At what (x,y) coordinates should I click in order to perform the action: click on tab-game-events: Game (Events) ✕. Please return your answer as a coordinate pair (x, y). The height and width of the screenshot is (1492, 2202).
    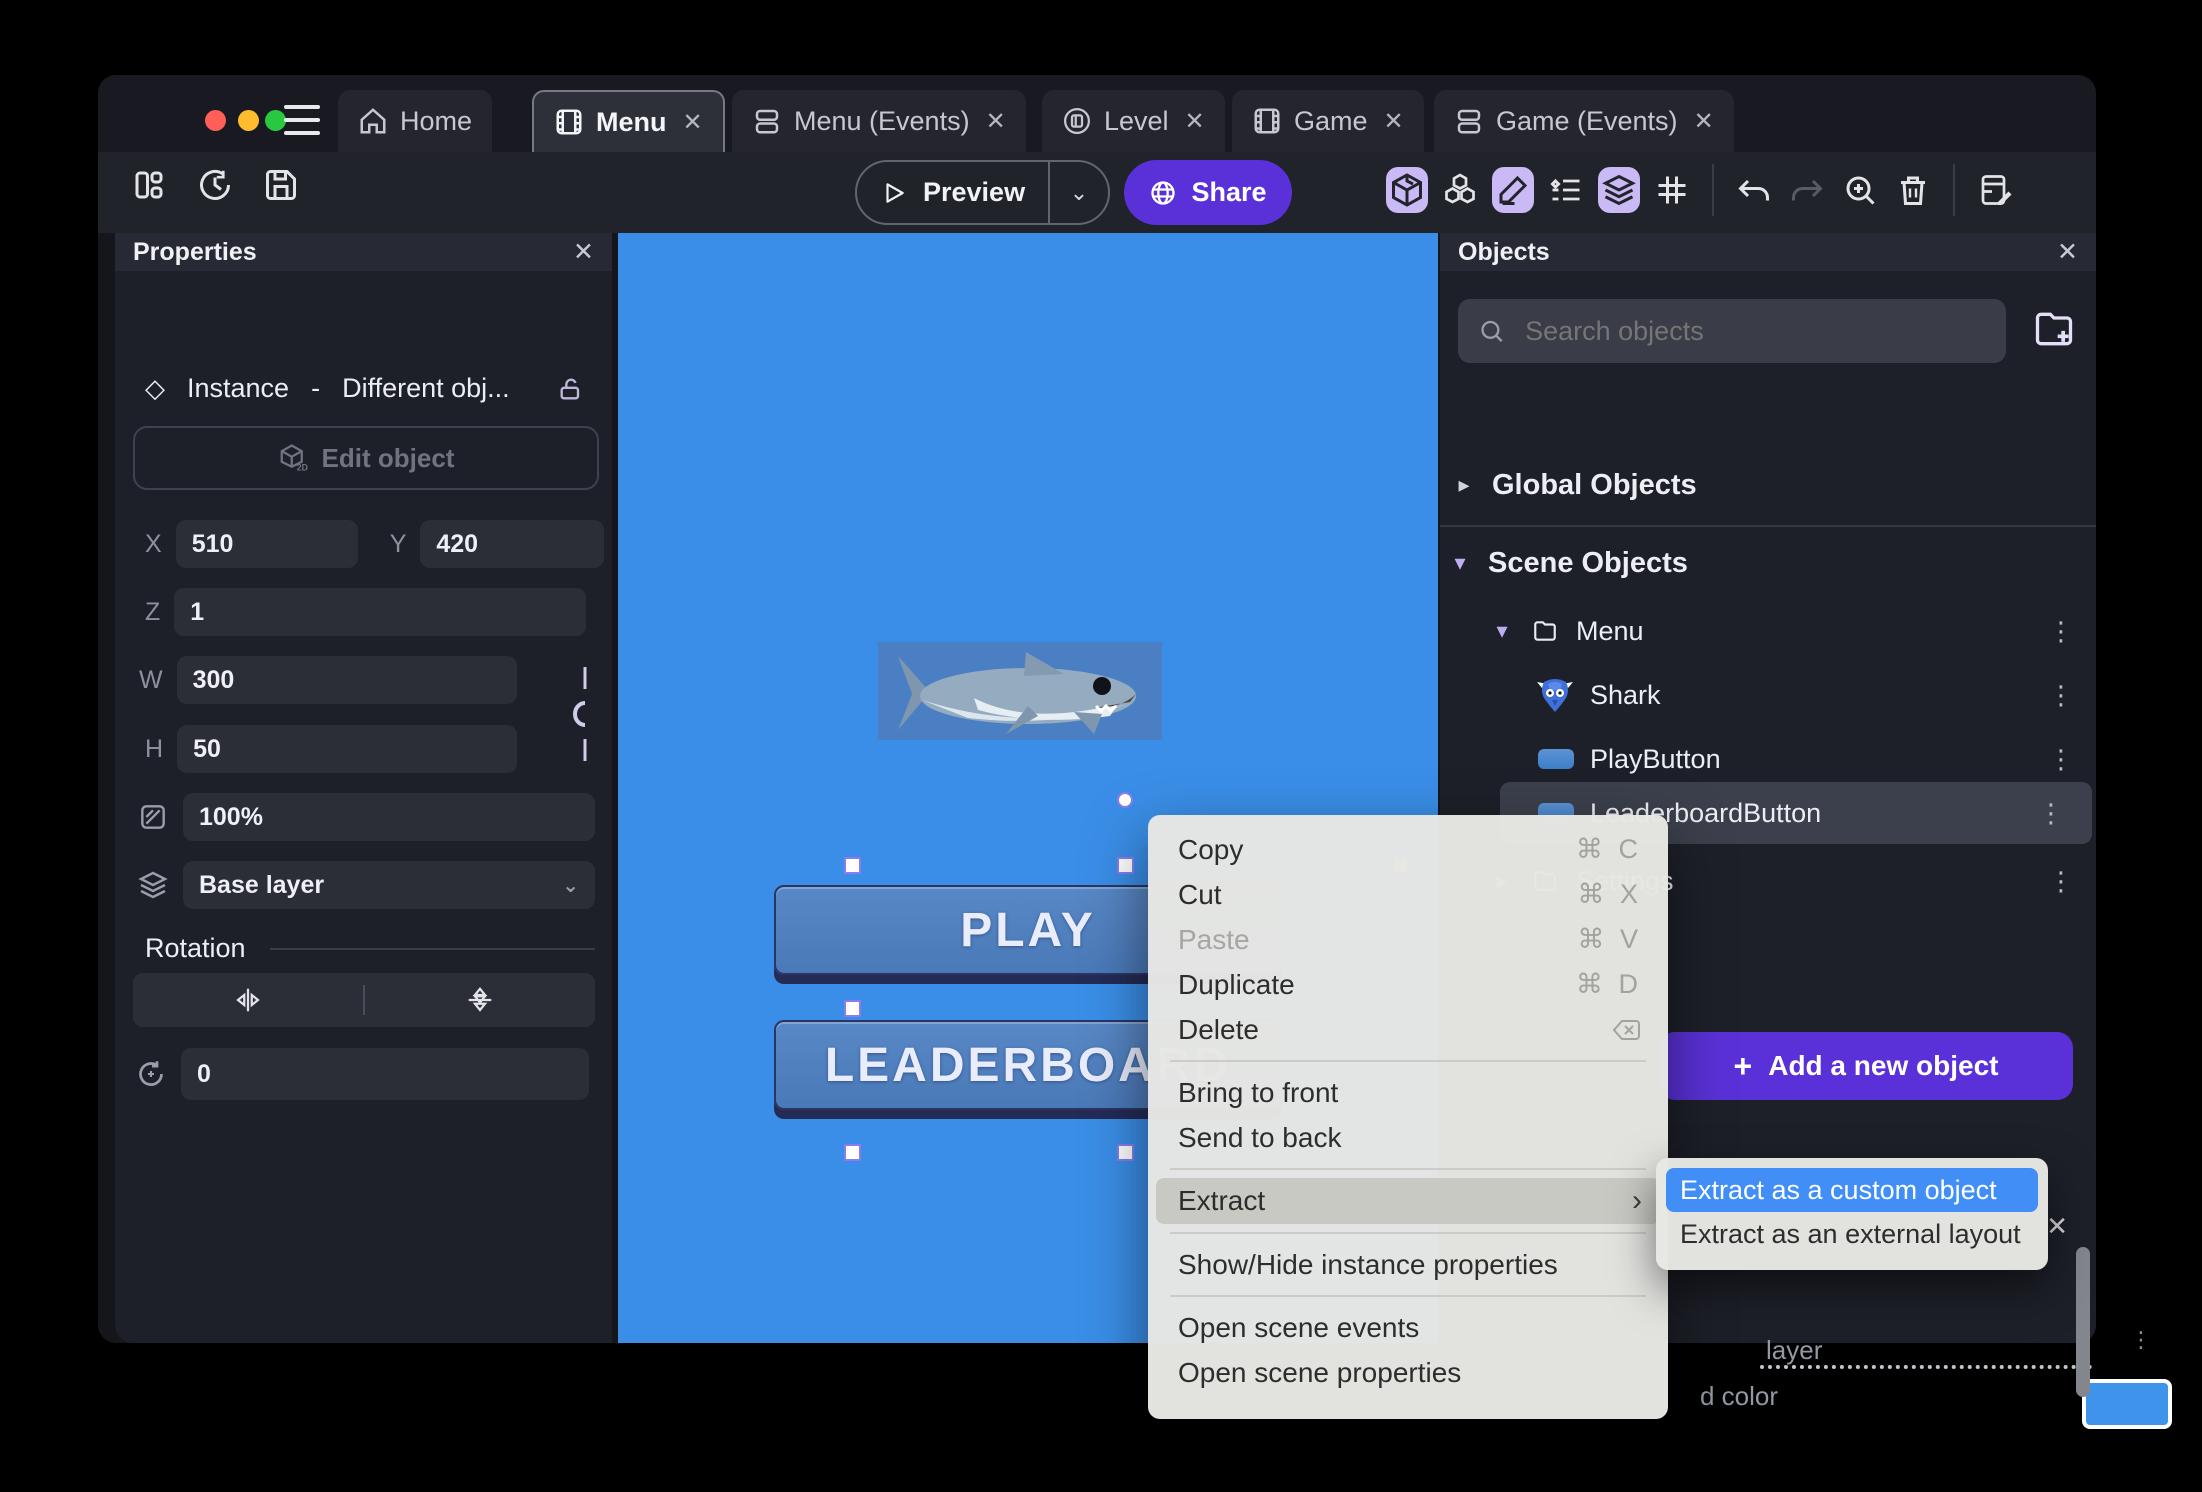
    Looking at the image, I should click on (1584, 121).